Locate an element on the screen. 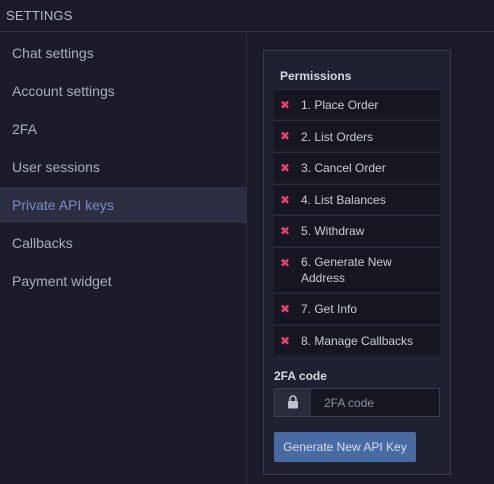  permission-label: 3. Cancel Order is located at coordinates (343, 168).